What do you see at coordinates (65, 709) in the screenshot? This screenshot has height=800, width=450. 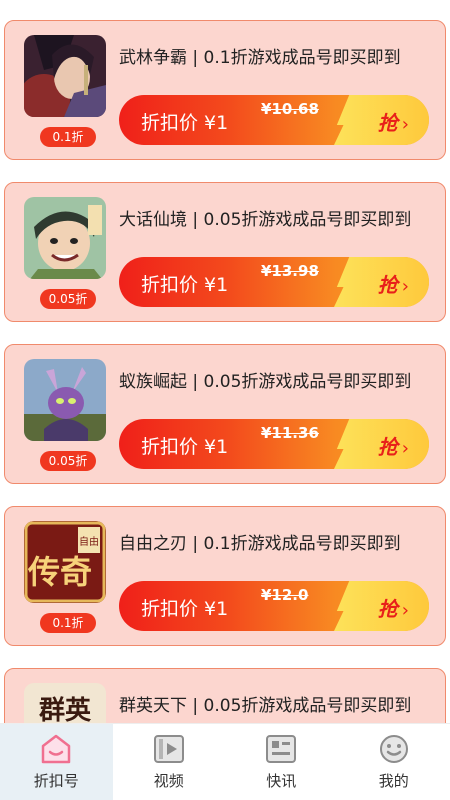 I see `game-logo-text: 群英` at bounding box center [65, 709].